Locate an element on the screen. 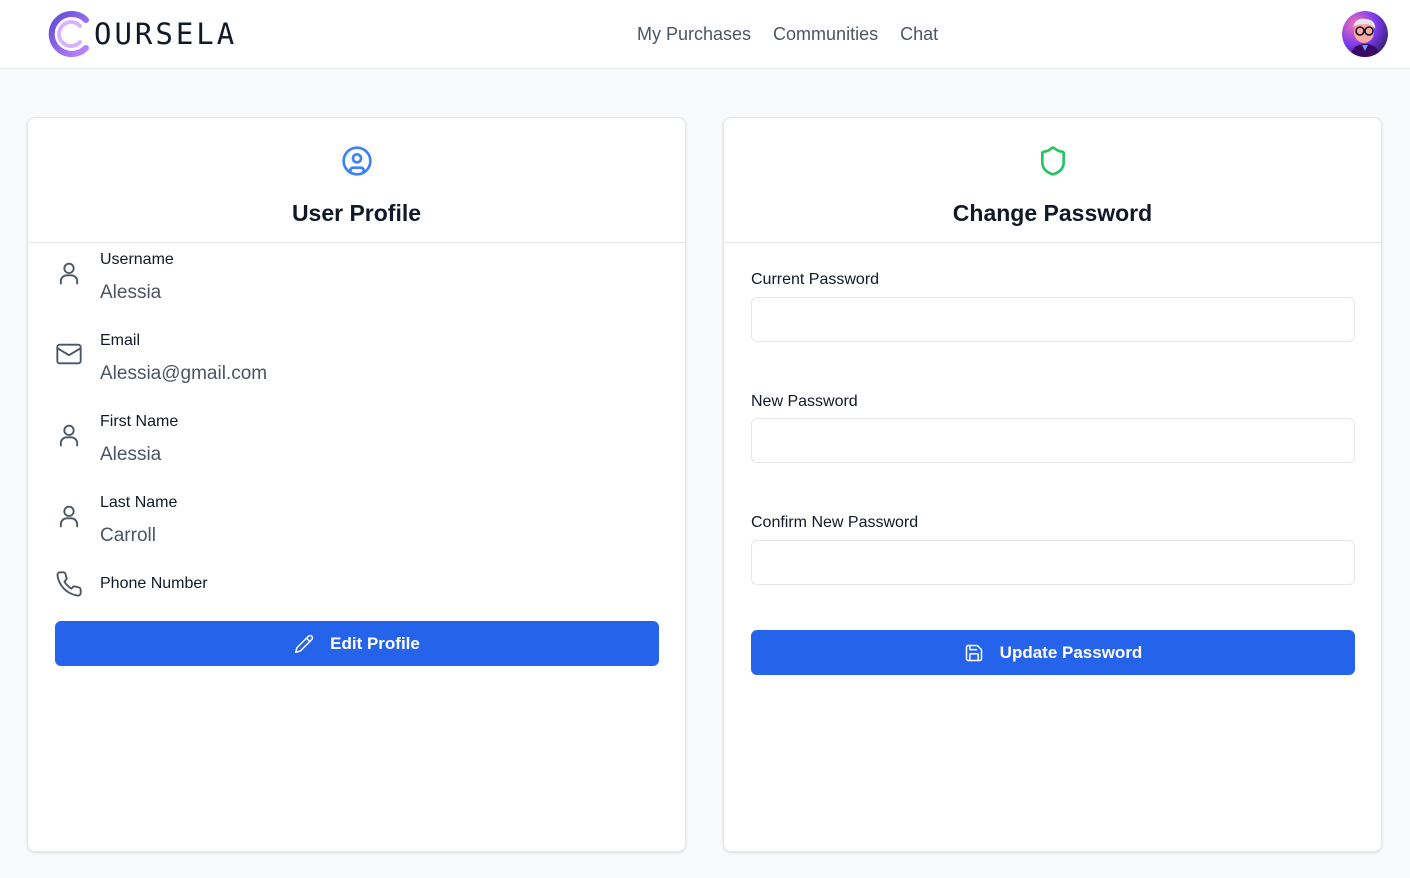 This screenshot has height=878, width=1410. new-password-input is located at coordinates (1053, 440).